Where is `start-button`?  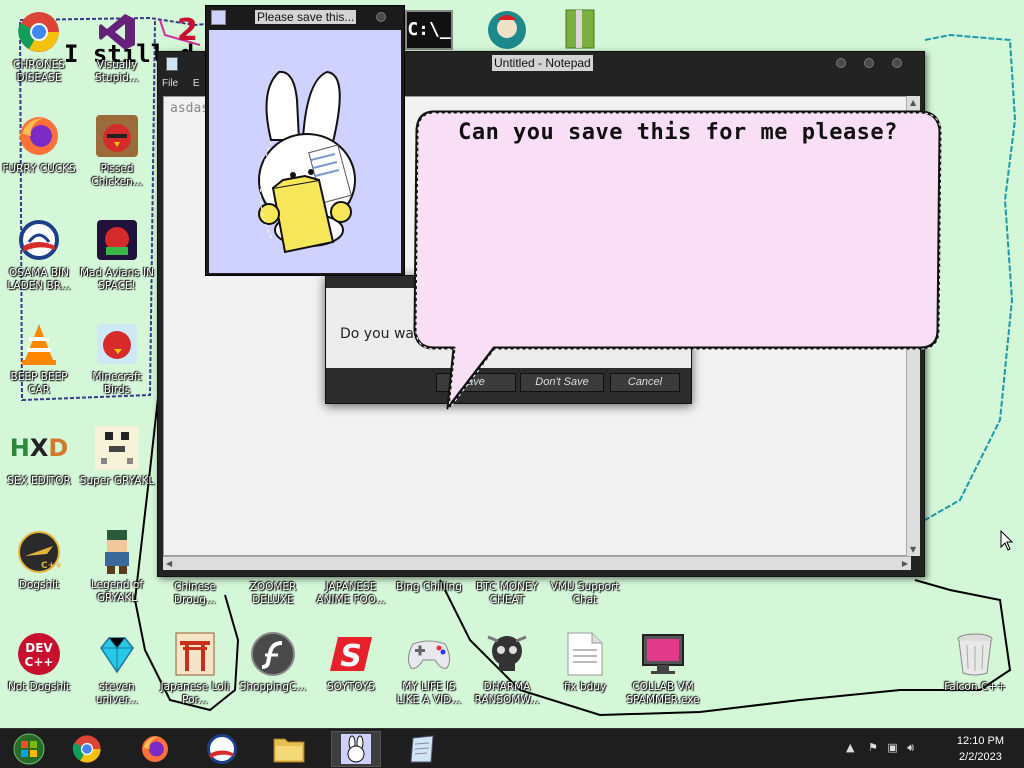 start-button is located at coordinates (29, 749).